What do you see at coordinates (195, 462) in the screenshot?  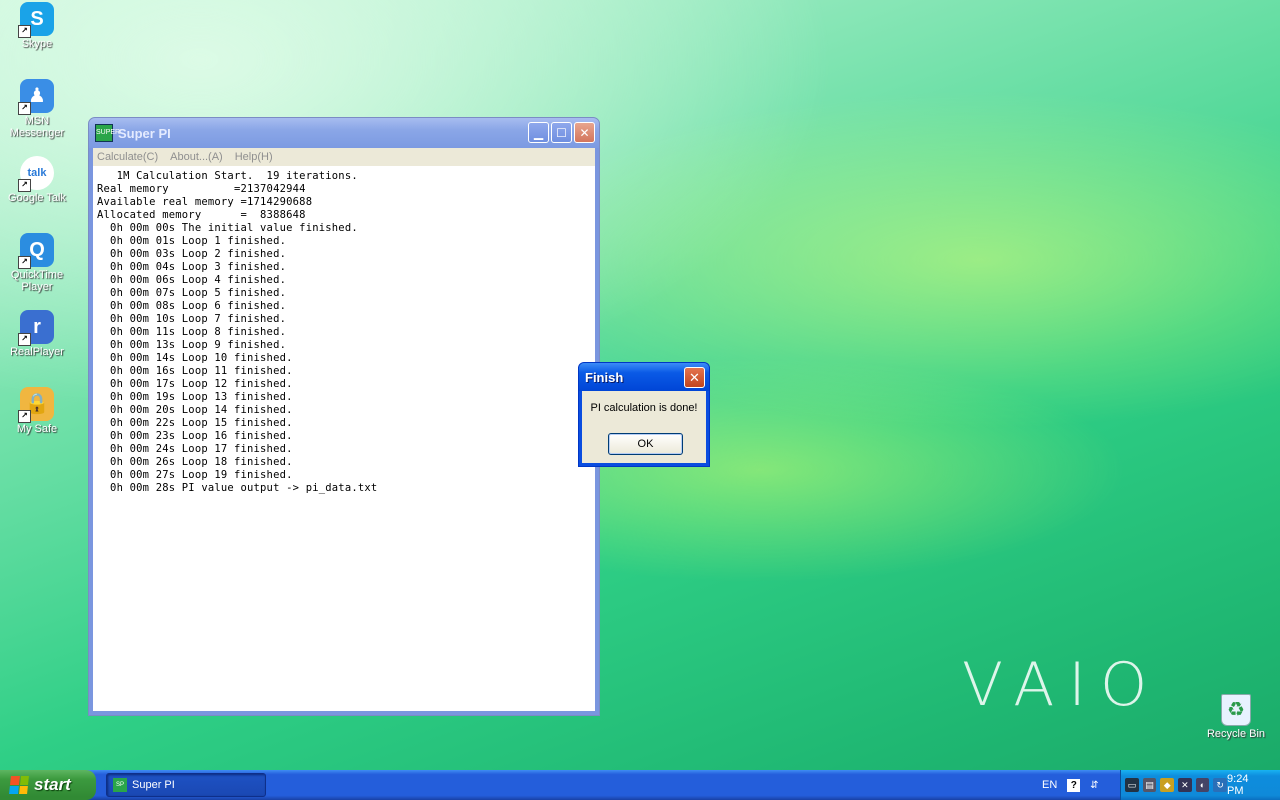 I see `console-line: 0h 00m 26s Loop 18 finished.` at bounding box center [195, 462].